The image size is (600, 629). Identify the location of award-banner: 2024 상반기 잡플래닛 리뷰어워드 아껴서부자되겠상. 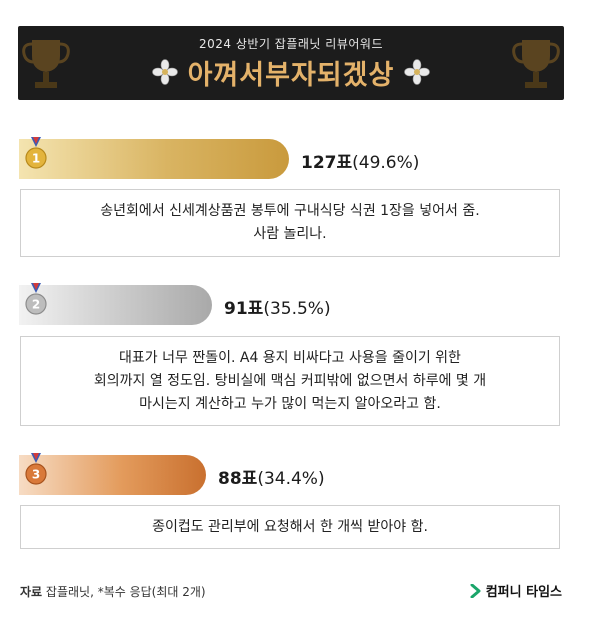
(291, 63).